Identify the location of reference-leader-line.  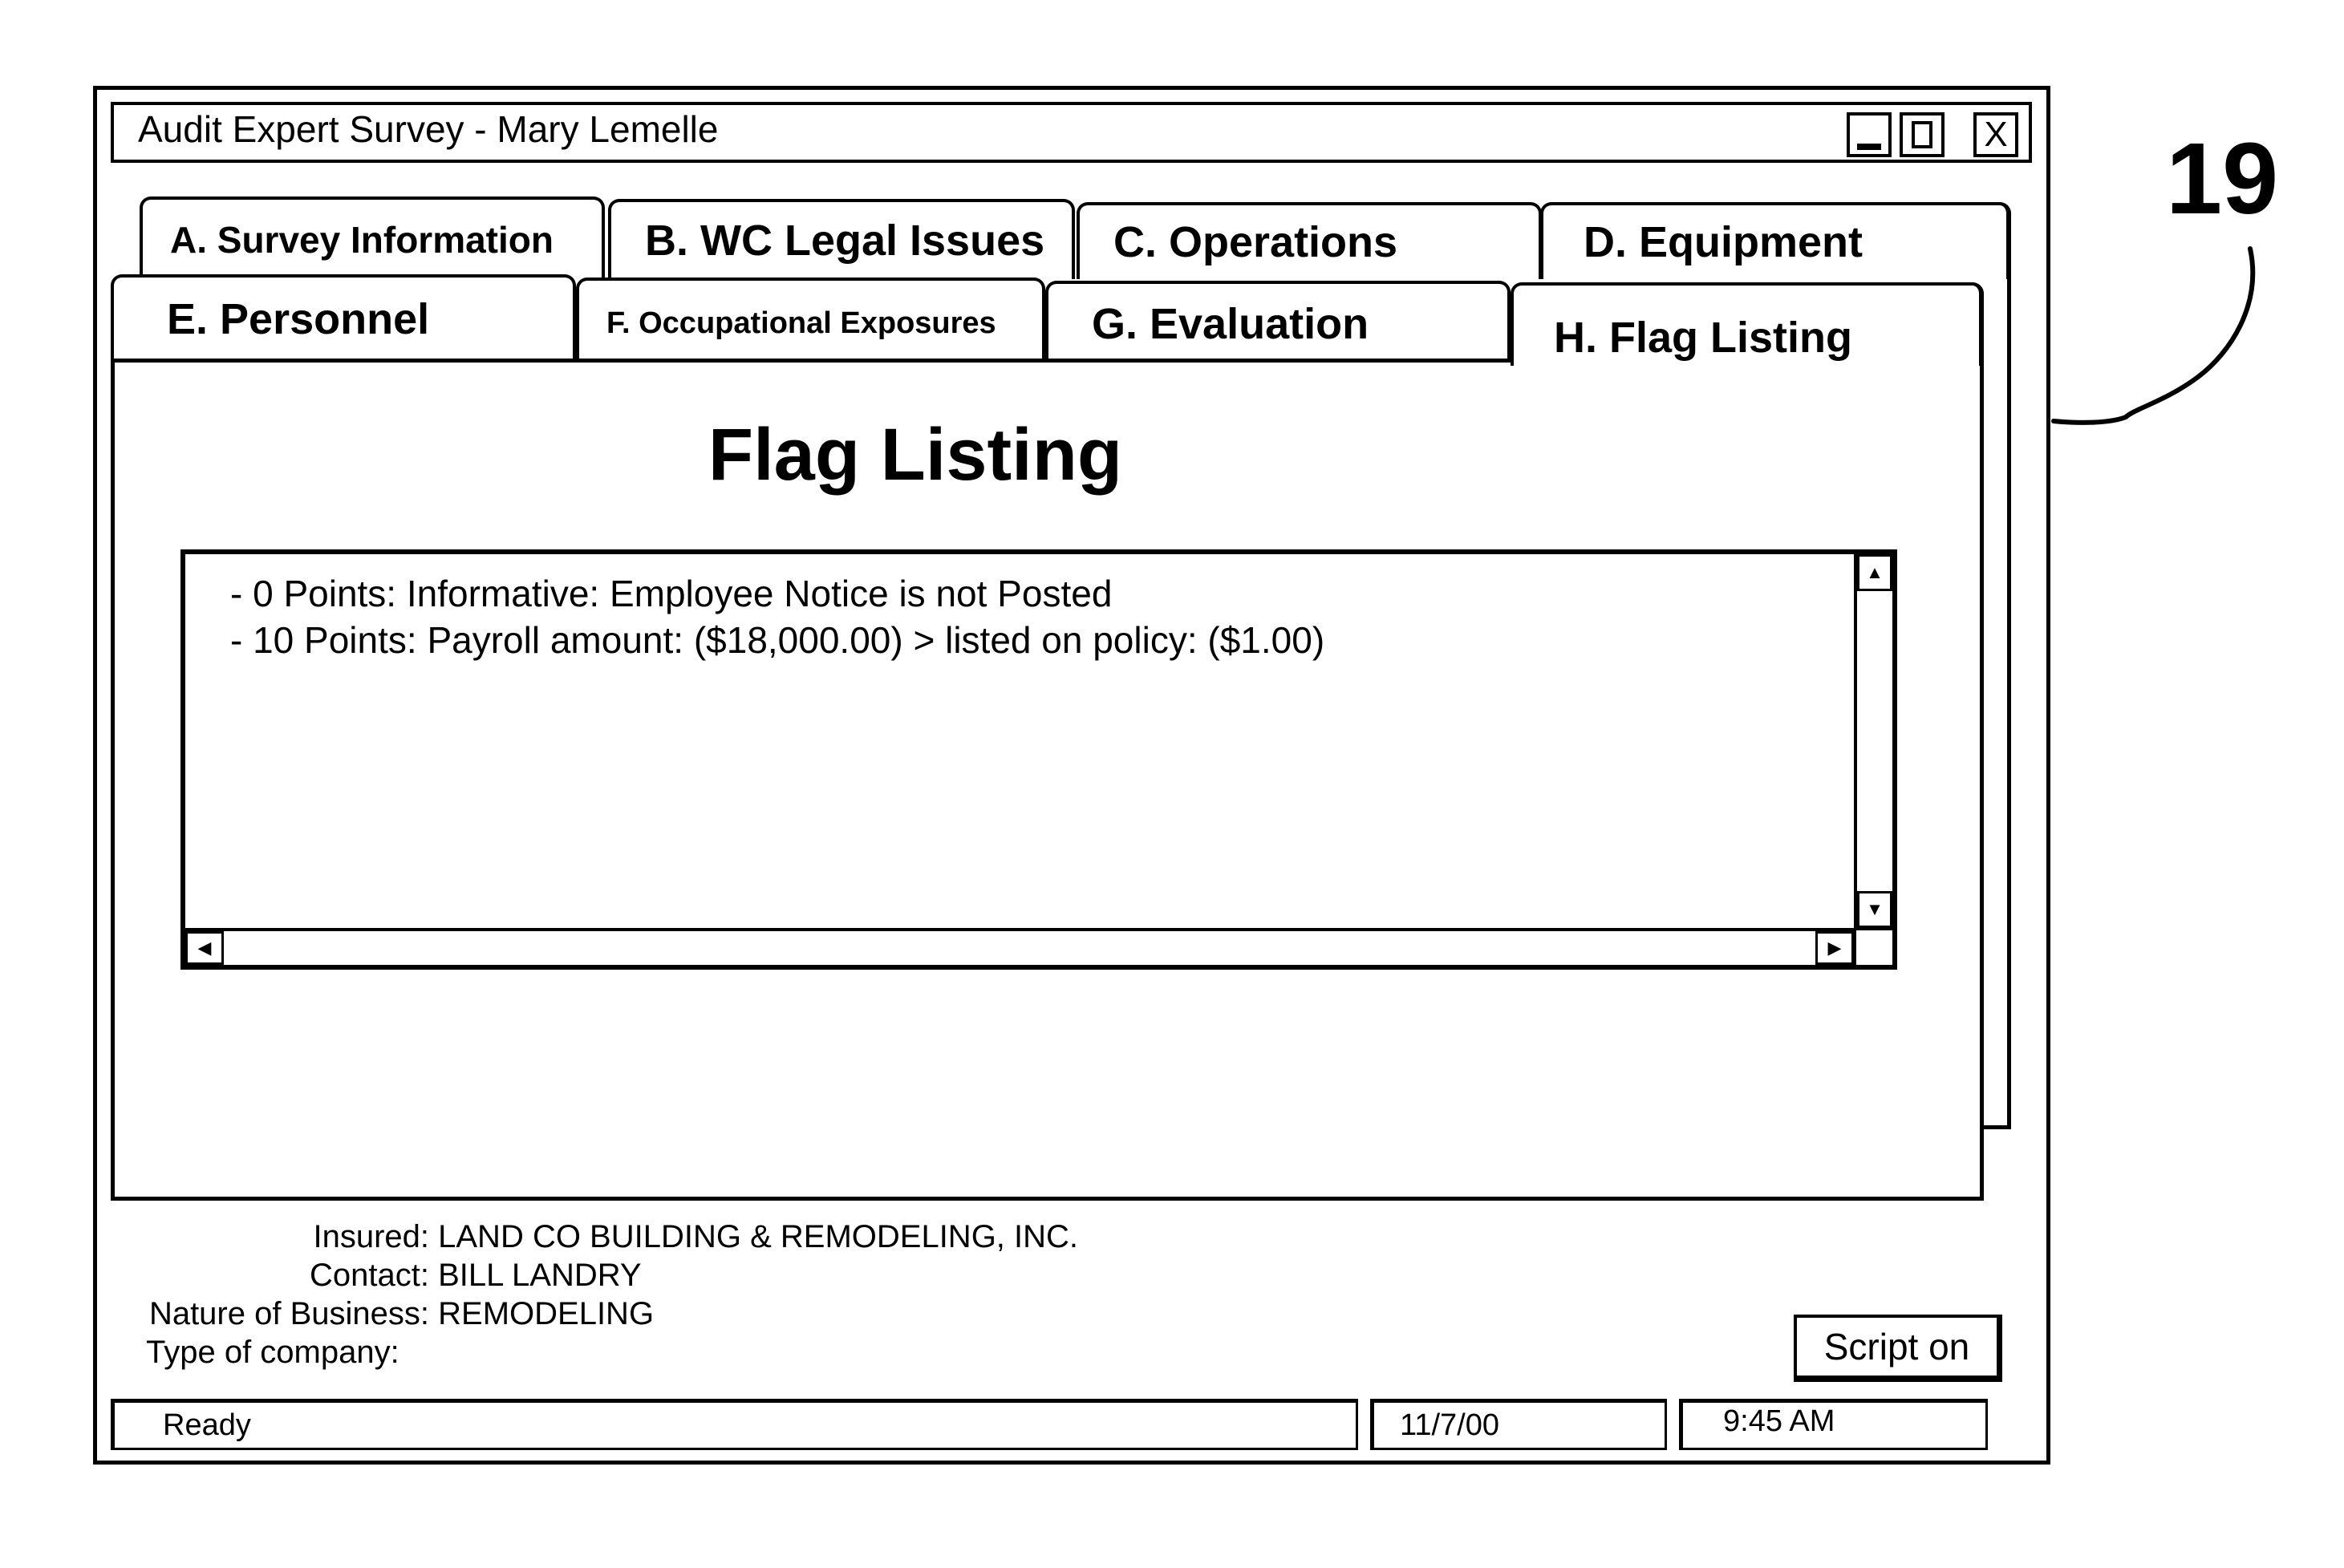
(2153, 336).